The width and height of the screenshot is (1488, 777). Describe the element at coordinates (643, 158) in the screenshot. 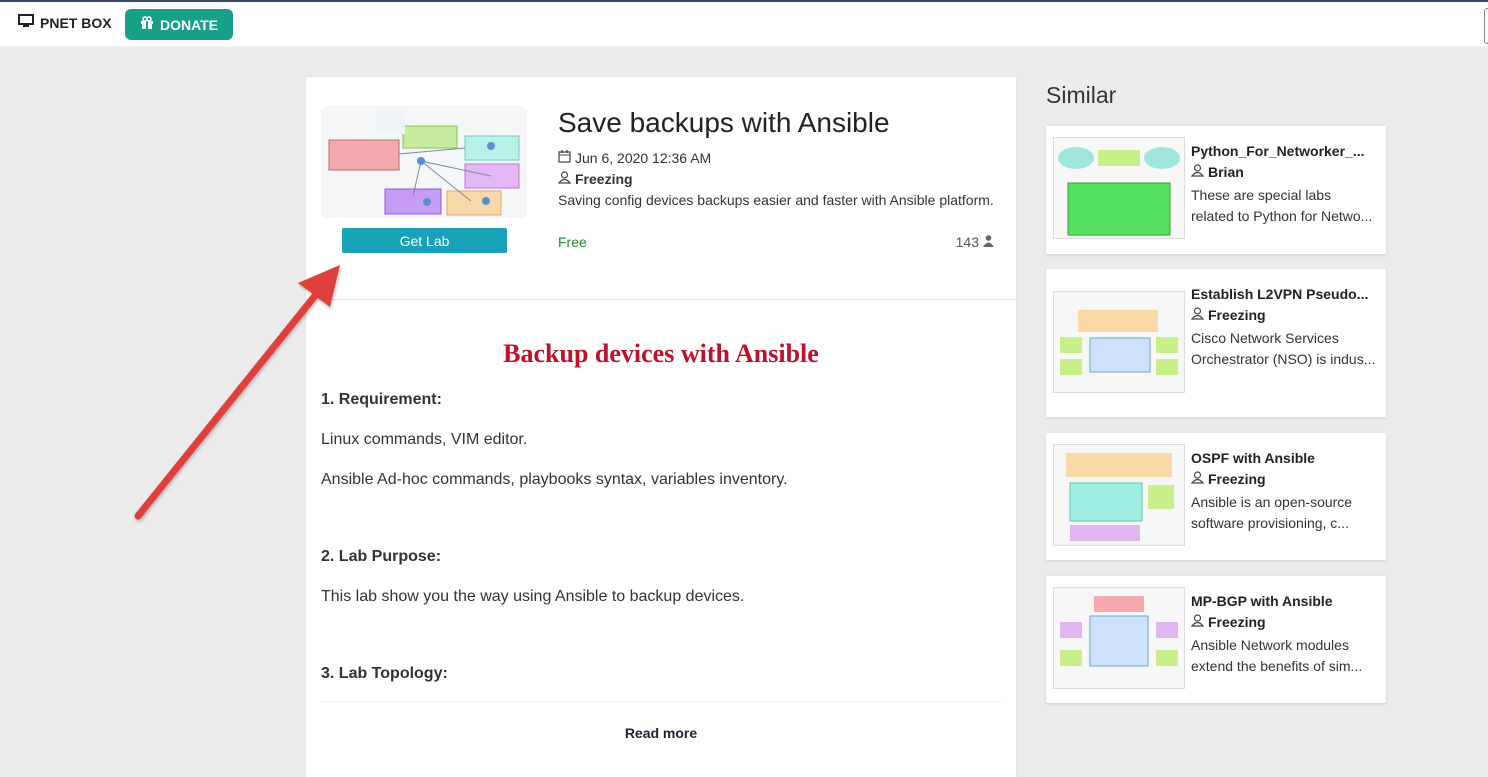

I see `lab-date-text: Jun 6, 2020 12:36 AM` at that location.